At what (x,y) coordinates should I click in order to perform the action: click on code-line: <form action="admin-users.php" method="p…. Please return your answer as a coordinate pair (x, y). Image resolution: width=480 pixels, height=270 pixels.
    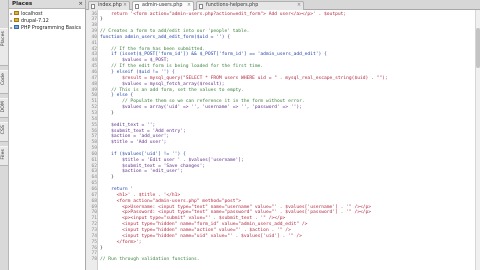
    Looking at the image, I should click on (170, 201).